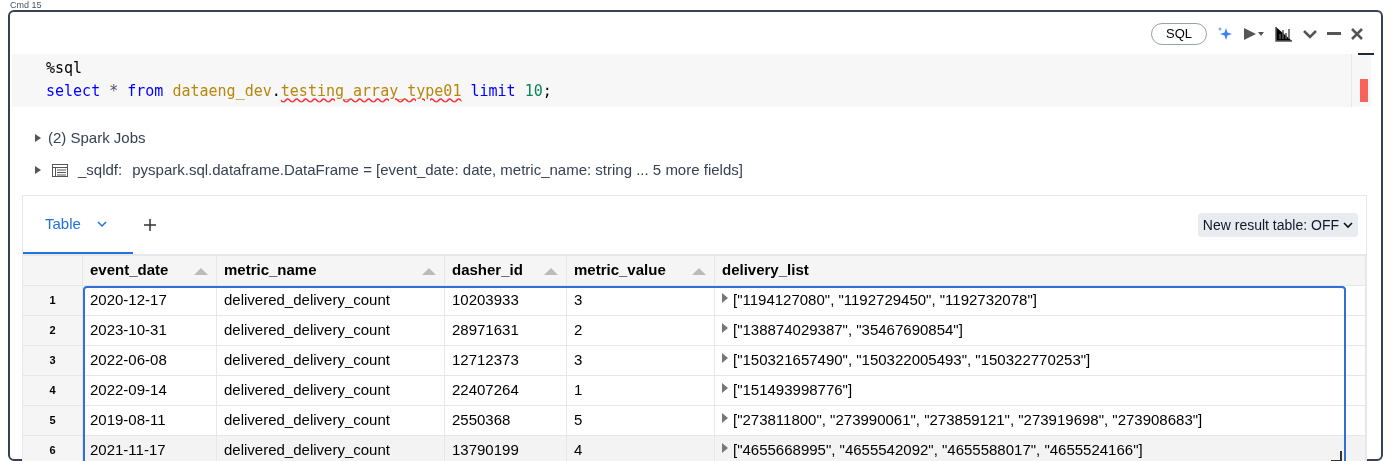 This screenshot has width=1400, height=461. I want to click on editor-scrollbar, so click(1361, 80).